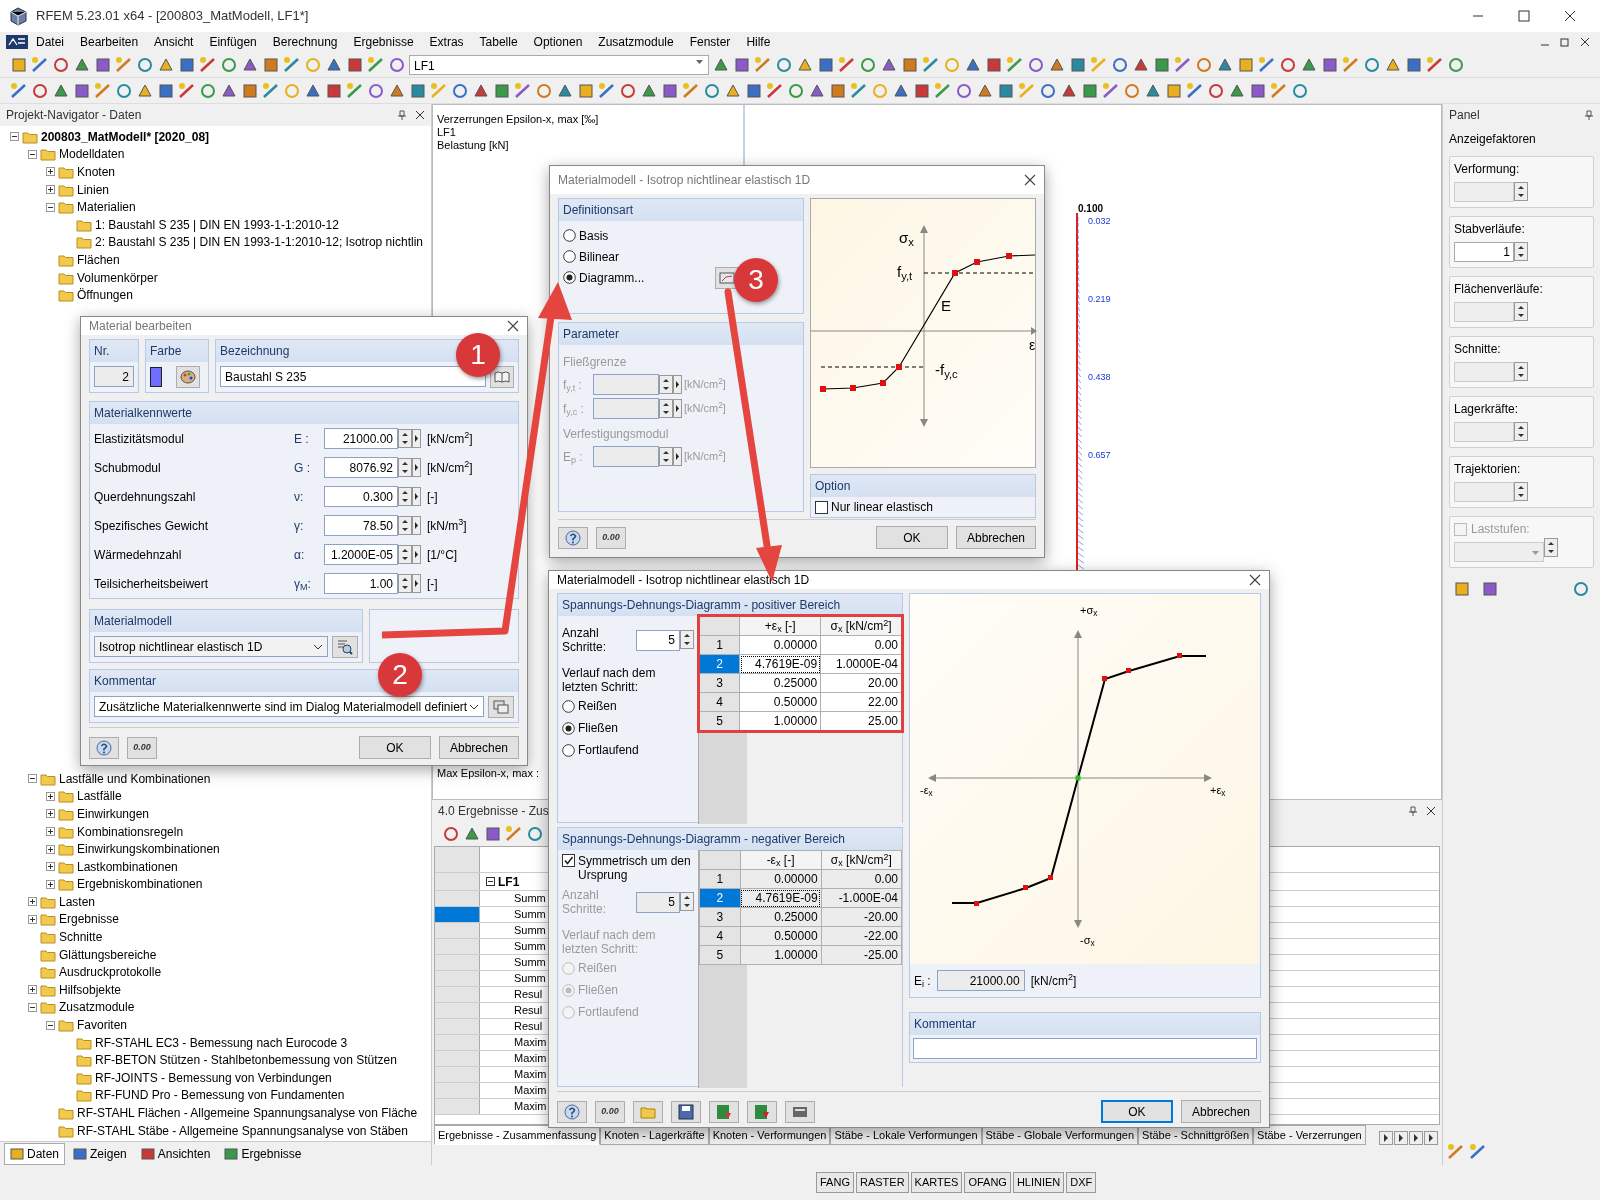 This screenshot has width=1600, height=1200. Describe the element at coordinates (263, 1153) in the screenshot. I see `navigator-tab: Ergebnisse` at that location.